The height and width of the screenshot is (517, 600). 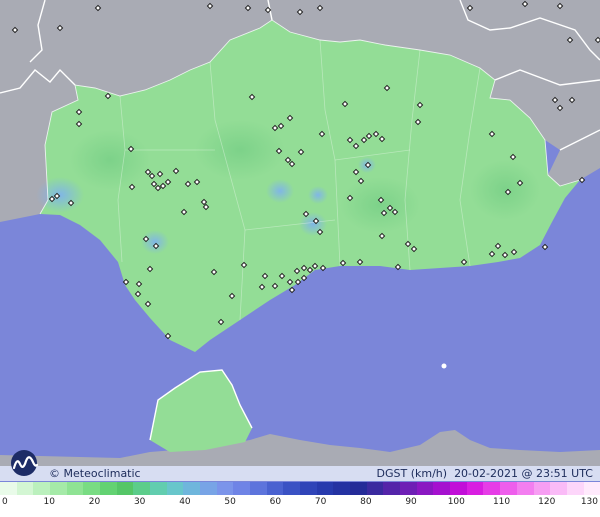 I want to click on legend-color-scale, so click(x=300, y=488).